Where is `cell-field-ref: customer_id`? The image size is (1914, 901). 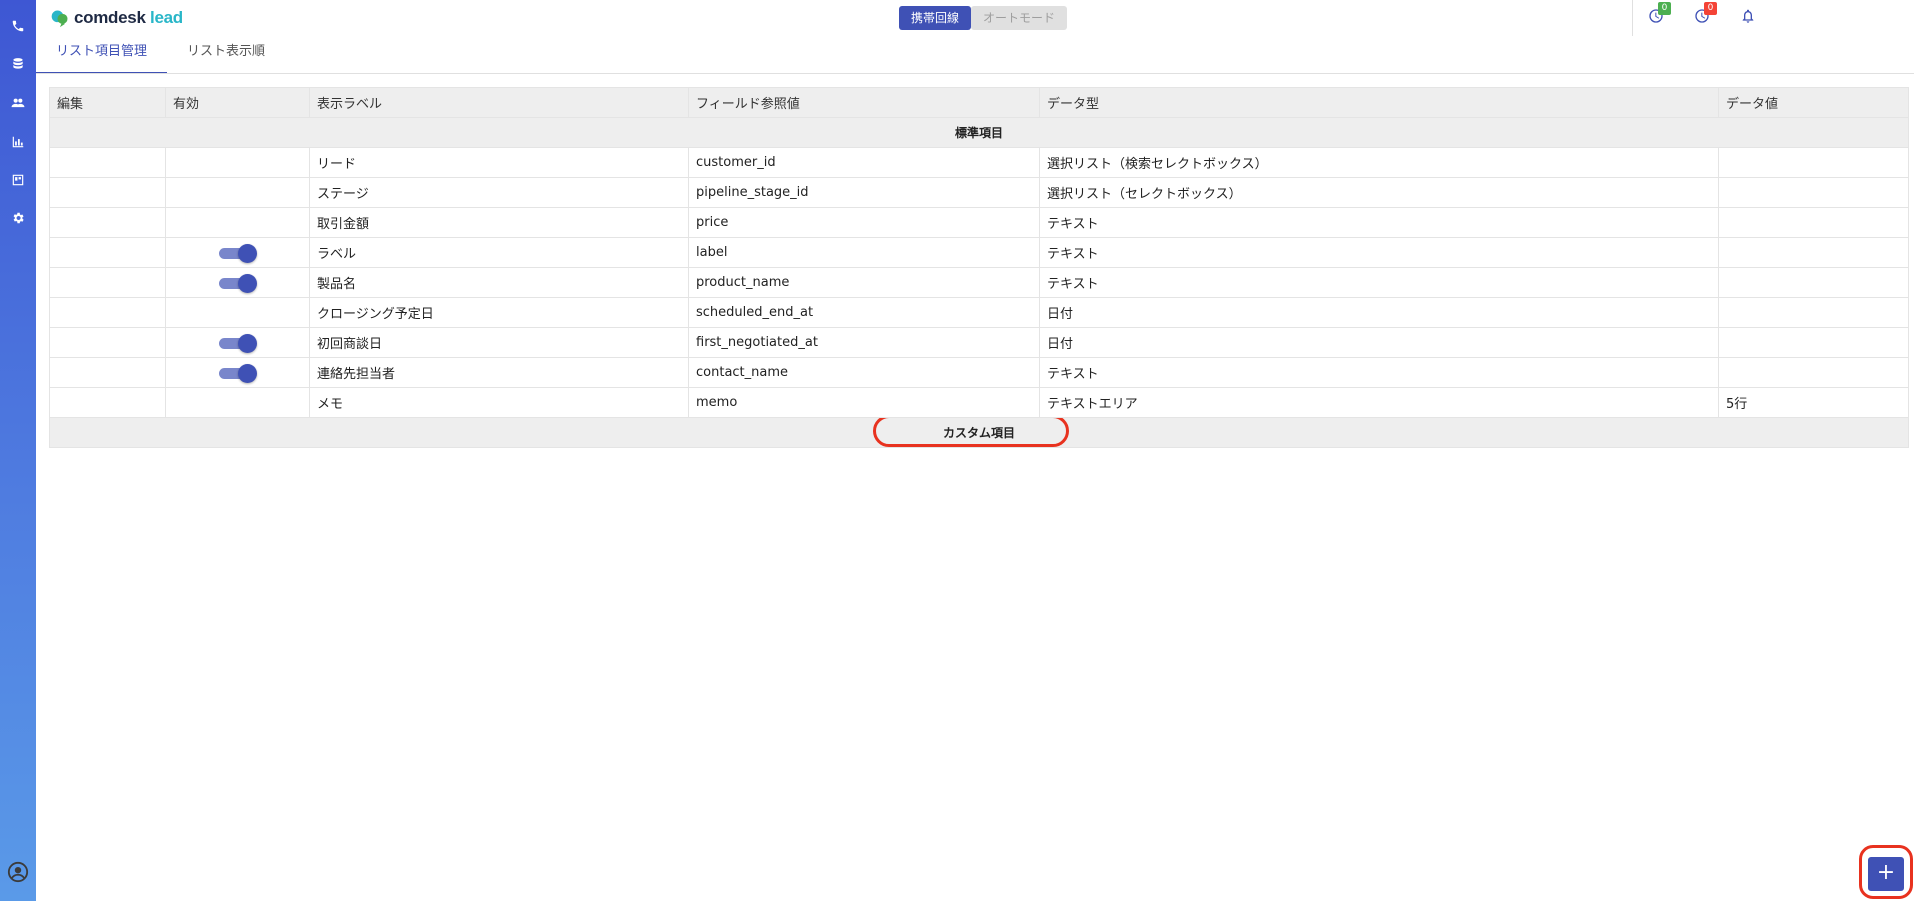 cell-field-ref: customer_id is located at coordinates (864, 162).